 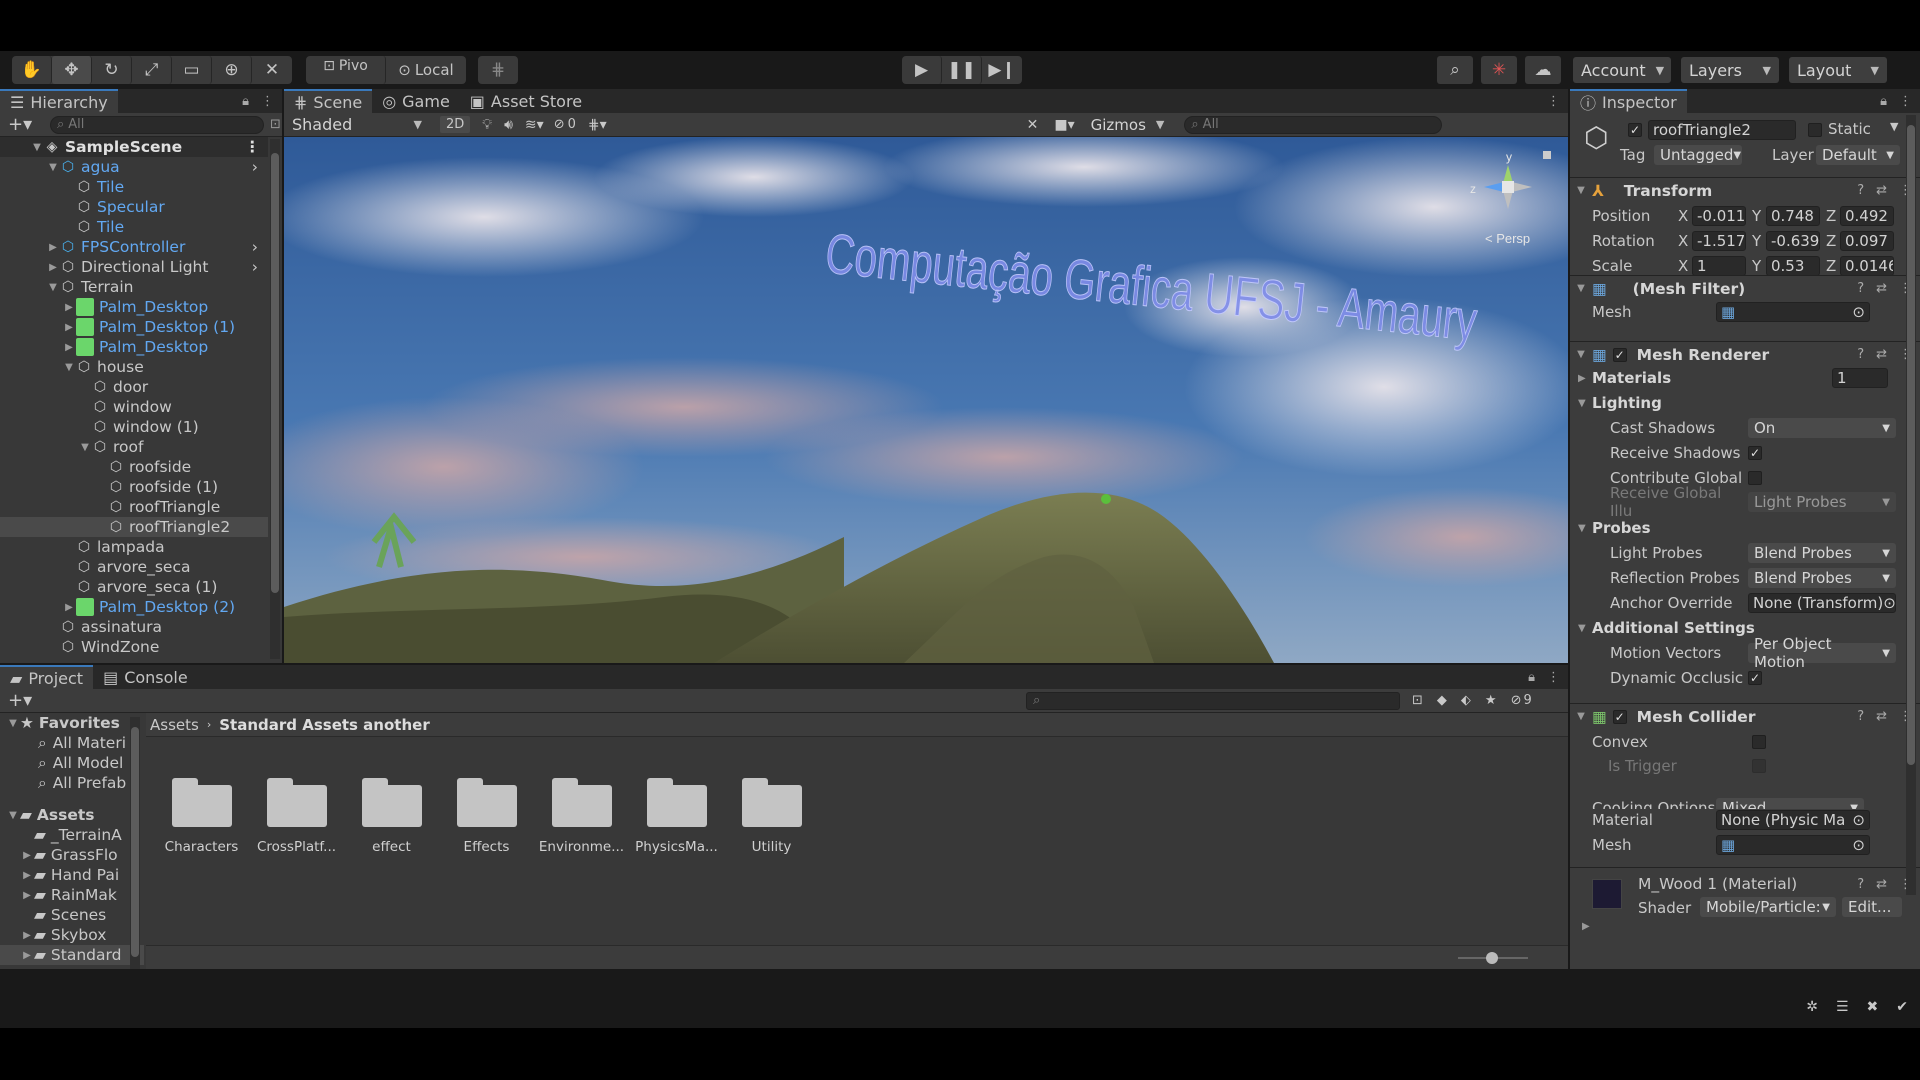 What do you see at coordinates (1759, 241) in the screenshot?
I see `axis-y-label: Y` at bounding box center [1759, 241].